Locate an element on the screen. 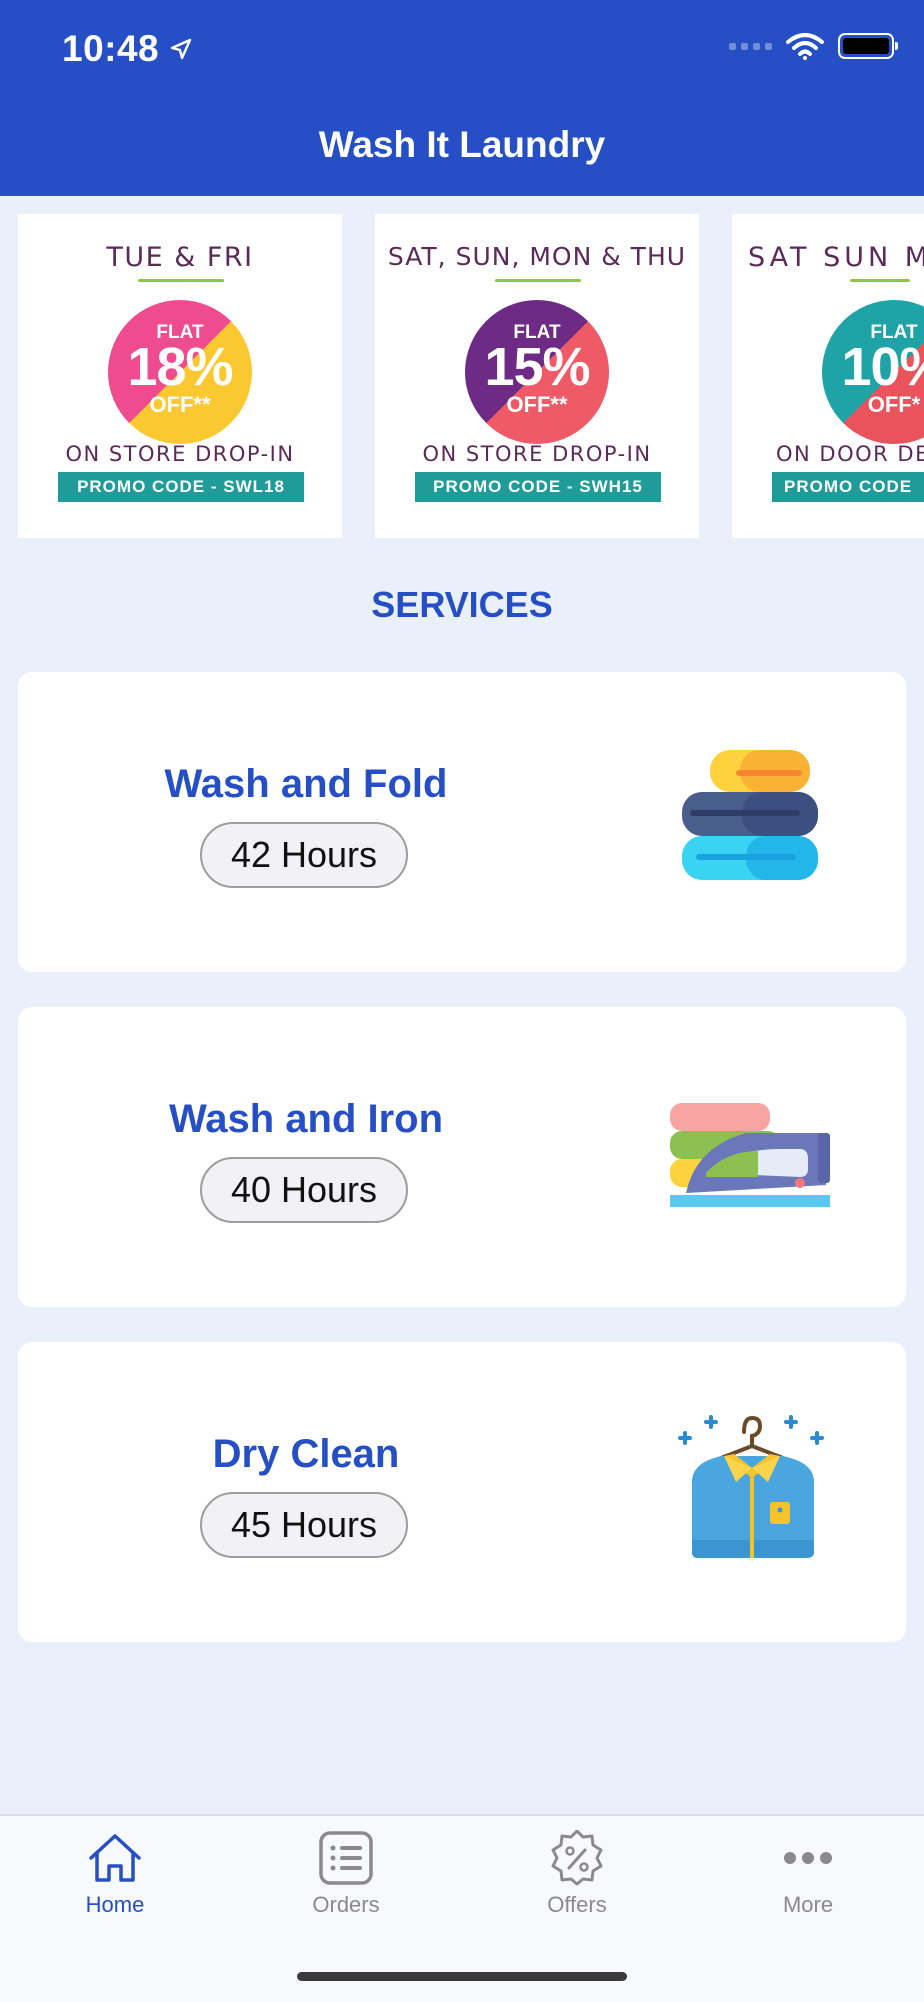 The image size is (924, 2002). promo-days: SAT, SUN, MON & THU is located at coordinates (537, 256).